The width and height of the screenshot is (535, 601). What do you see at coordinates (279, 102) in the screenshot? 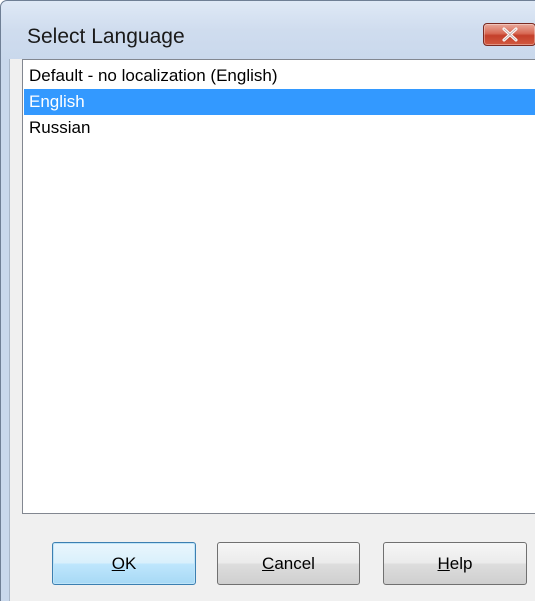
I see `language-item-english: English` at bounding box center [279, 102].